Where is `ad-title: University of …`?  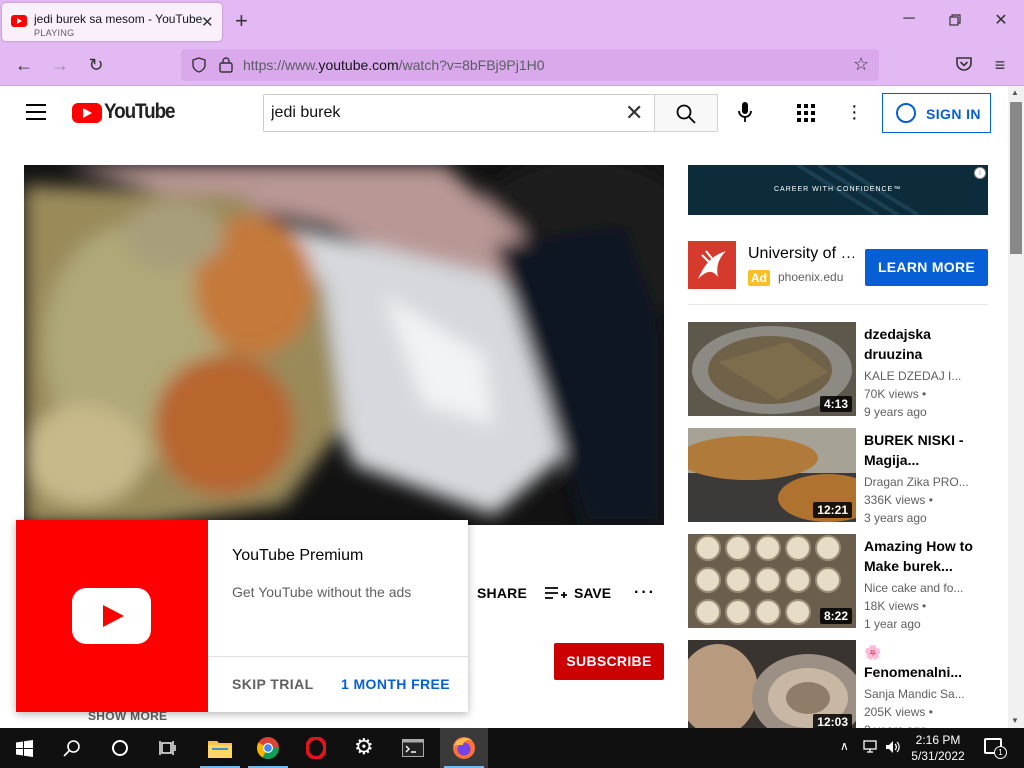 ad-title: University of … is located at coordinates (801, 254).